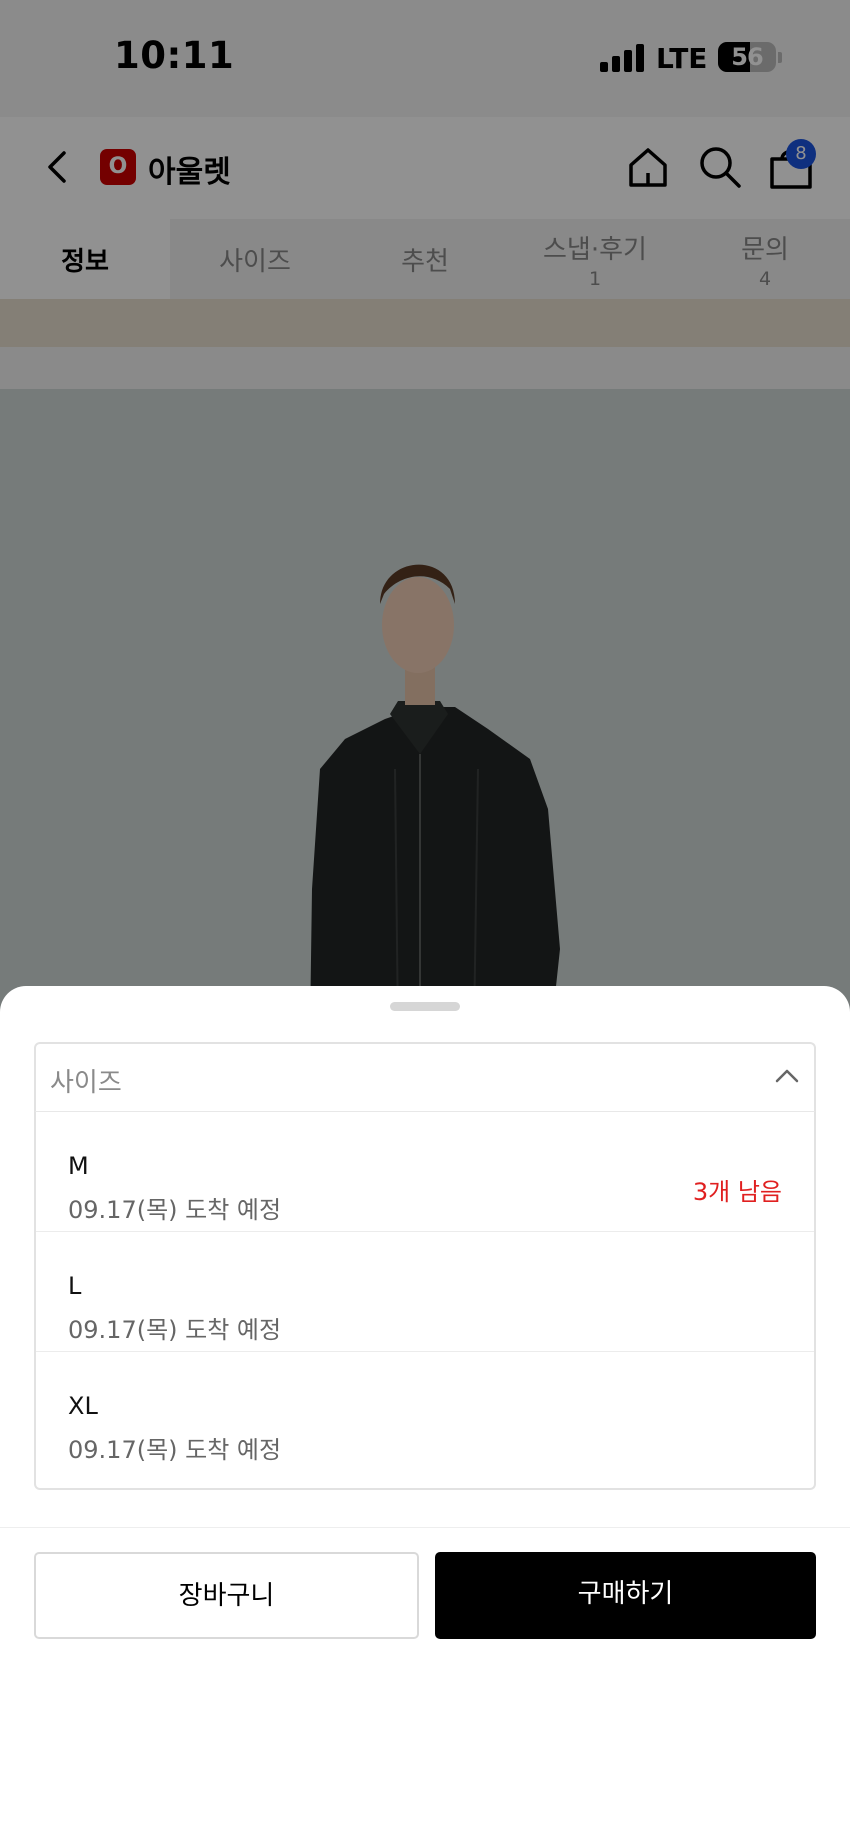 Image resolution: width=850 pixels, height=1842 pixels. I want to click on product-tabs: 정보 사이즈 추천 스냅·후기 1 문의 4, so click(425, 259).